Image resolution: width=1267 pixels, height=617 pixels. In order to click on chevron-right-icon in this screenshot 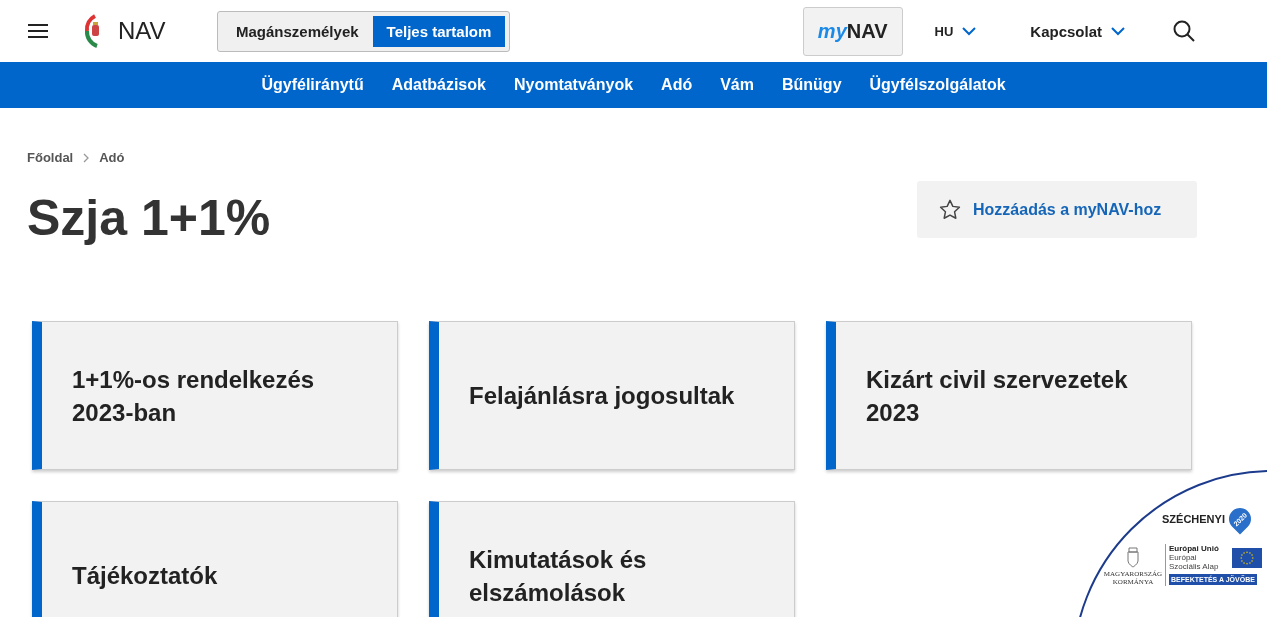, I will do `click(86, 157)`.